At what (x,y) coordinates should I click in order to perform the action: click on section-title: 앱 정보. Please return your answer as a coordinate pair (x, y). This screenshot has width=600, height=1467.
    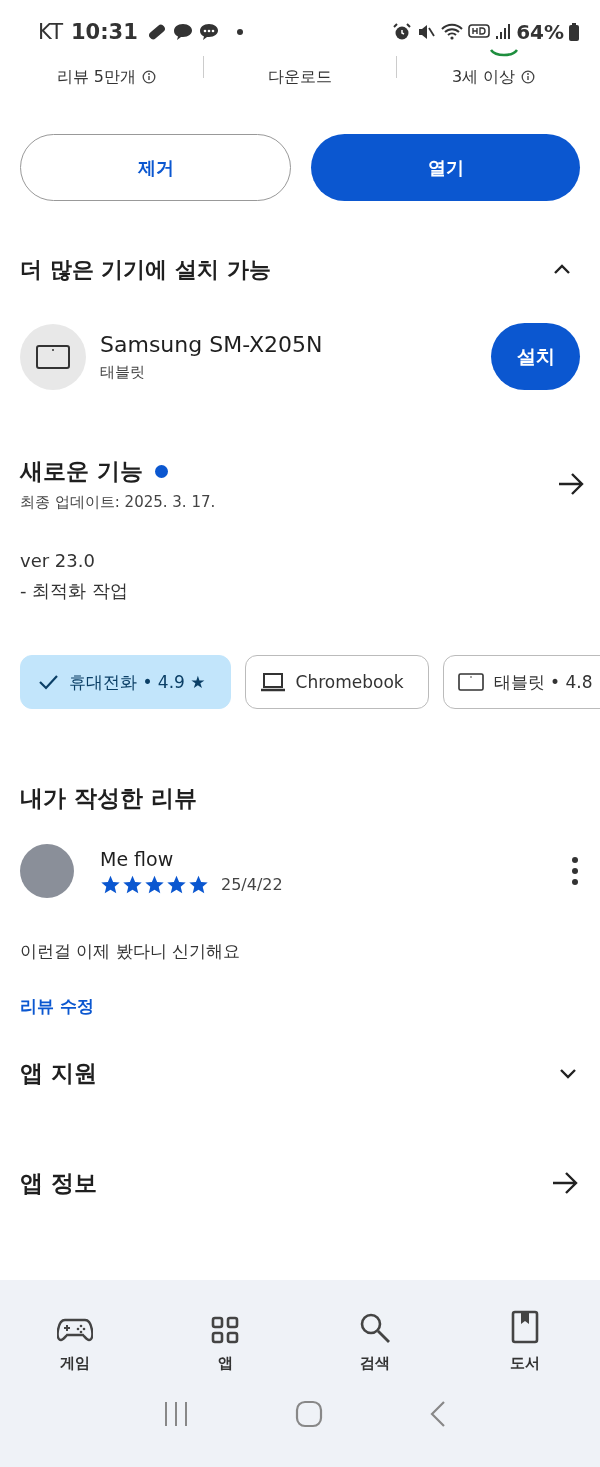
    Looking at the image, I should click on (58, 1183).